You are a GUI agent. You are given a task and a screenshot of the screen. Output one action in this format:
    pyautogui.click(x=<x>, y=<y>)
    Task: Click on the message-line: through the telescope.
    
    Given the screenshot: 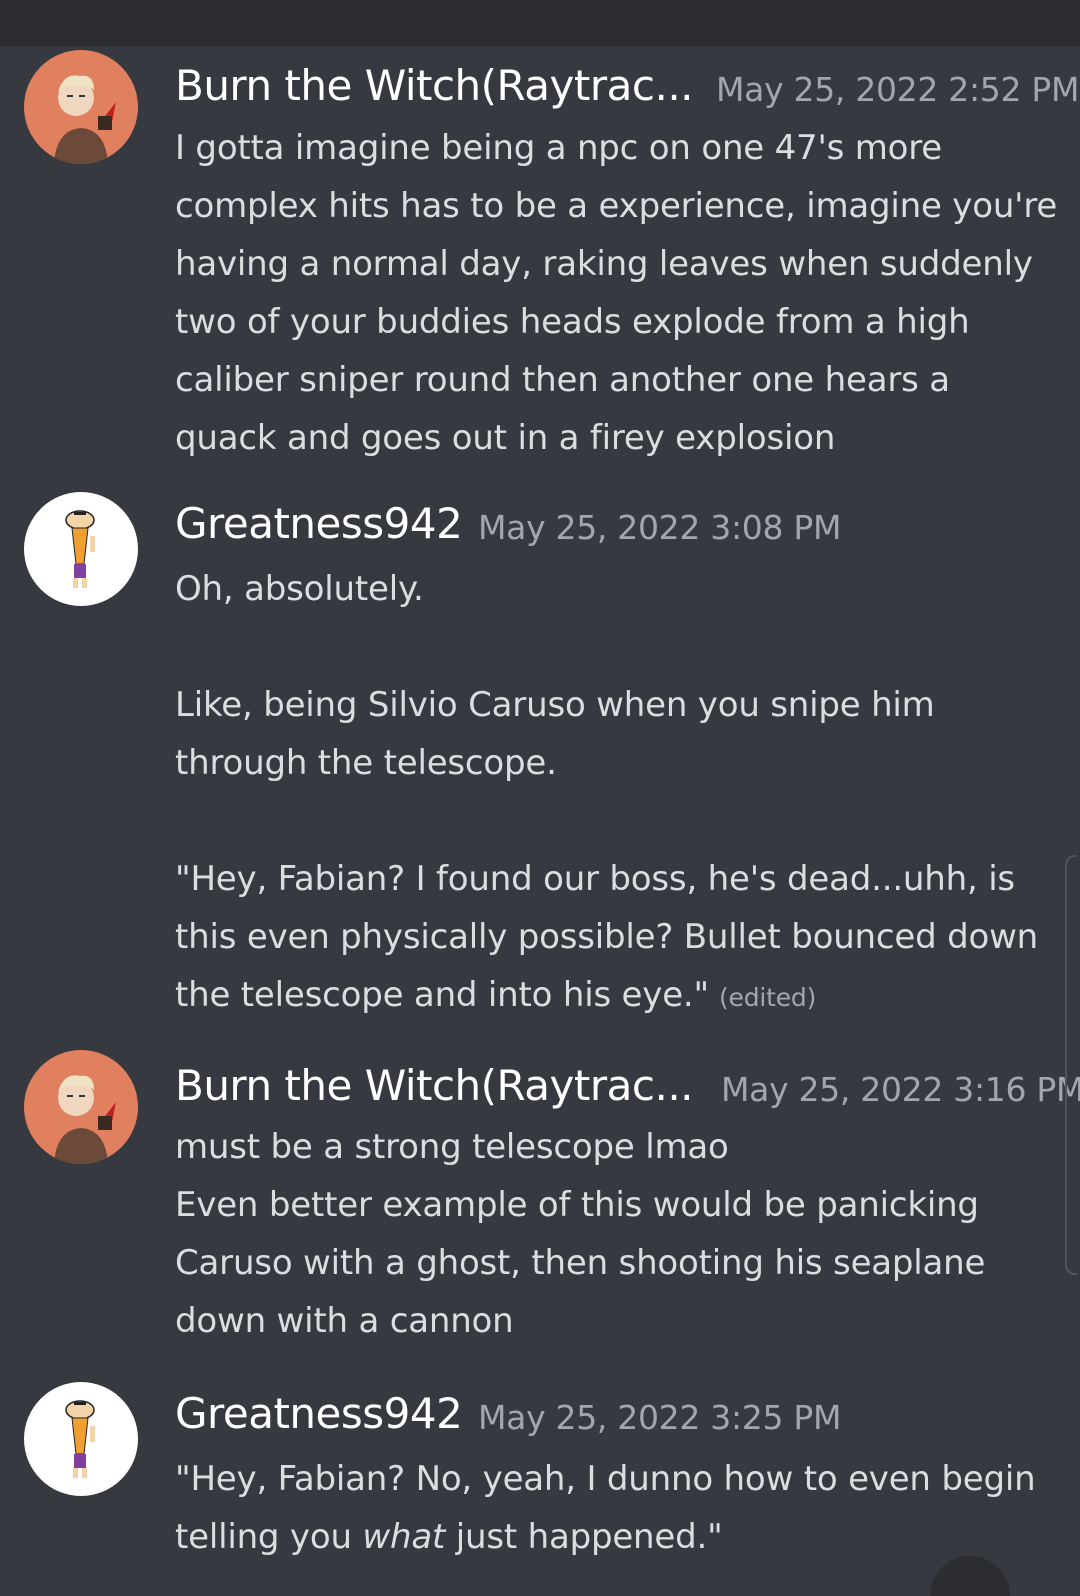 What is the action you would take?
    pyautogui.click(x=366, y=763)
    